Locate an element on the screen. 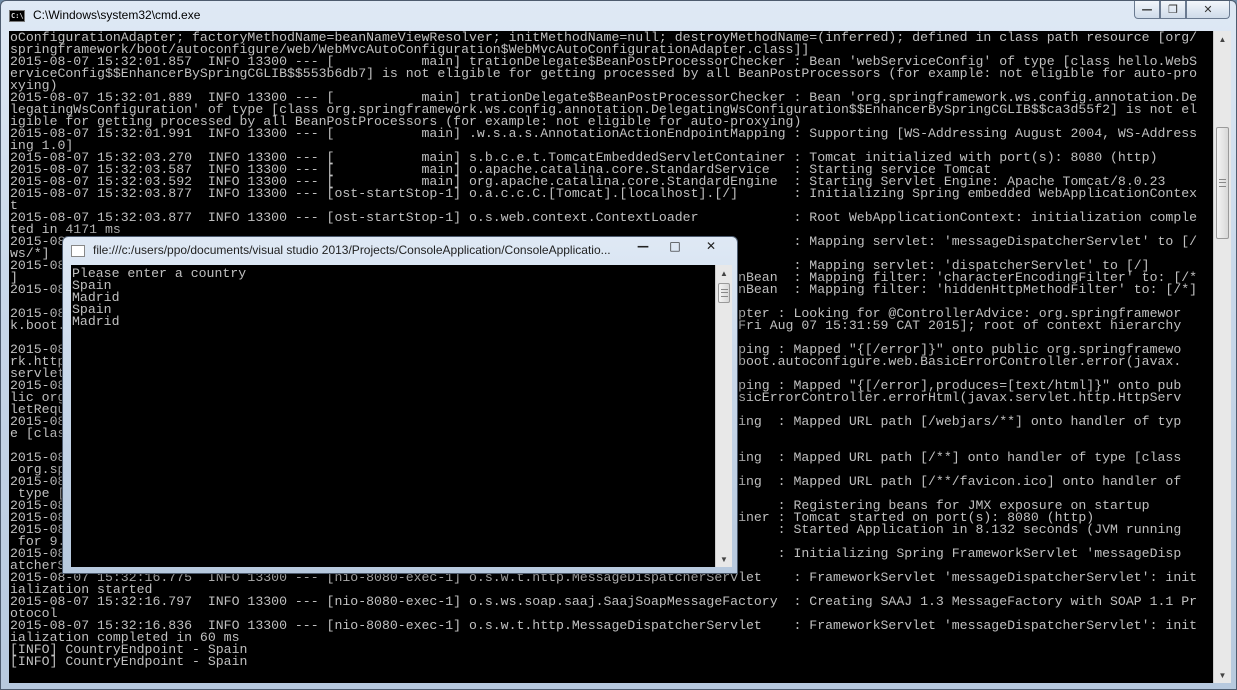 This screenshot has width=1237, height=690. blank-window-icon is located at coordinates (78, 251).